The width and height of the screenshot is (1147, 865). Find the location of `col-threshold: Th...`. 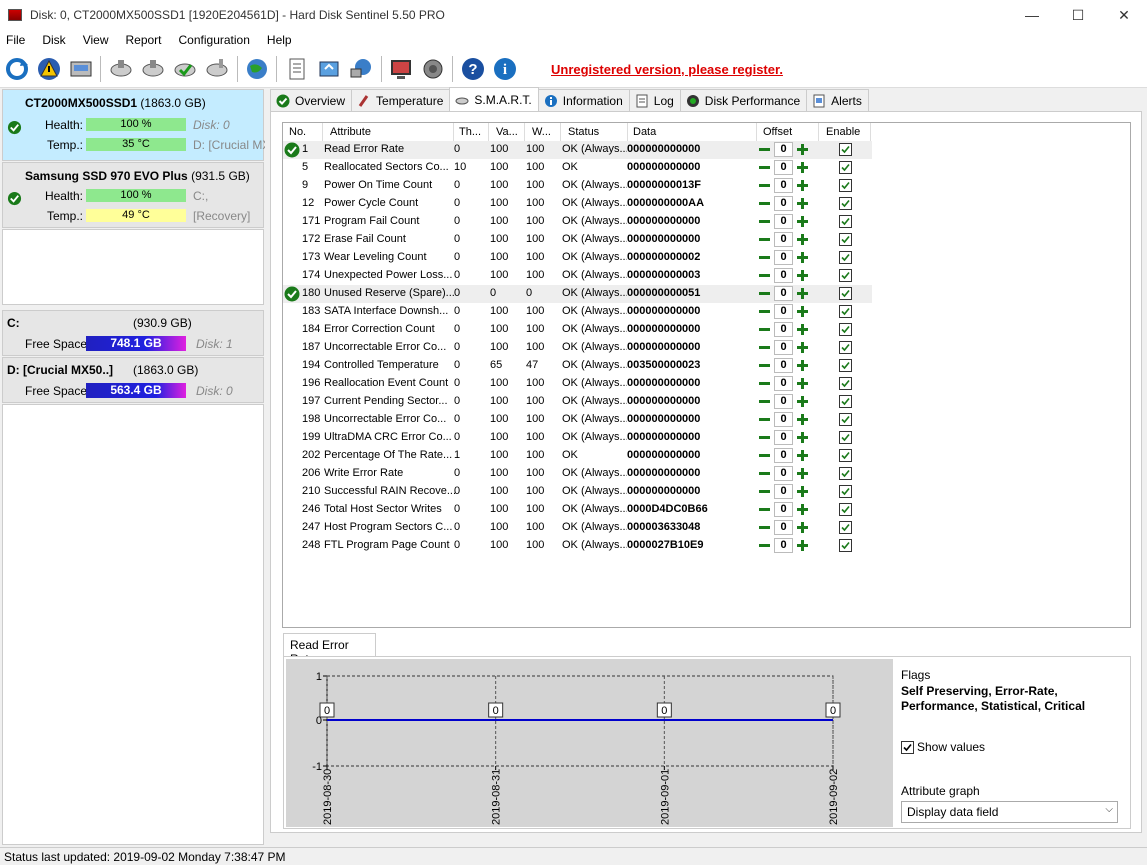

col-threshold: Th... is located at coordinates (470, 132).